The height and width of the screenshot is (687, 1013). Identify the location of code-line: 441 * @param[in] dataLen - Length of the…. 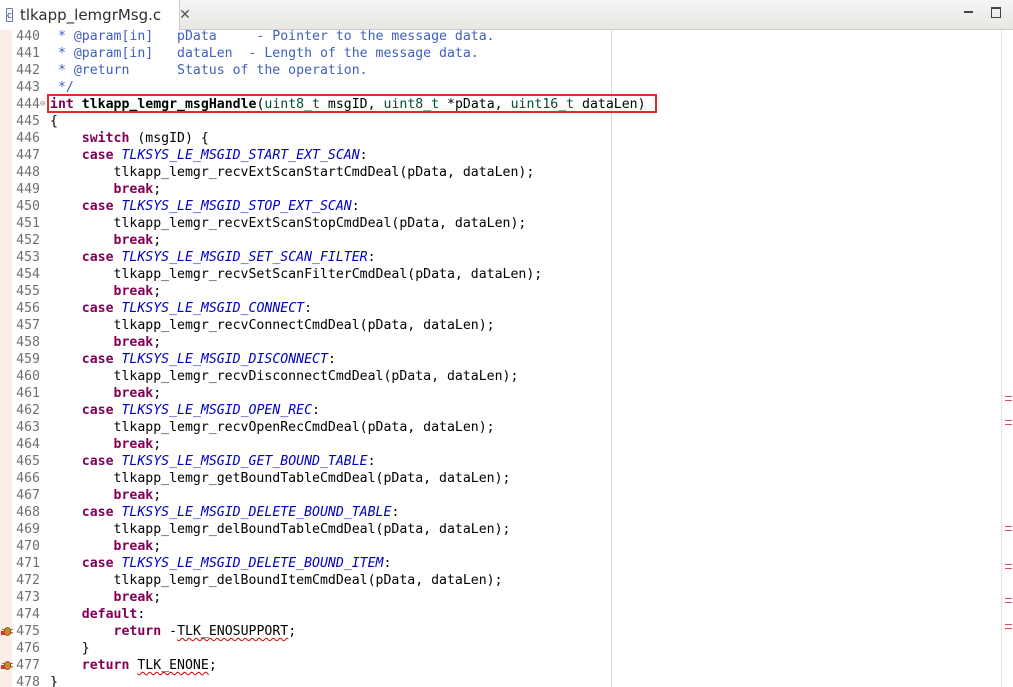
(500, 53).